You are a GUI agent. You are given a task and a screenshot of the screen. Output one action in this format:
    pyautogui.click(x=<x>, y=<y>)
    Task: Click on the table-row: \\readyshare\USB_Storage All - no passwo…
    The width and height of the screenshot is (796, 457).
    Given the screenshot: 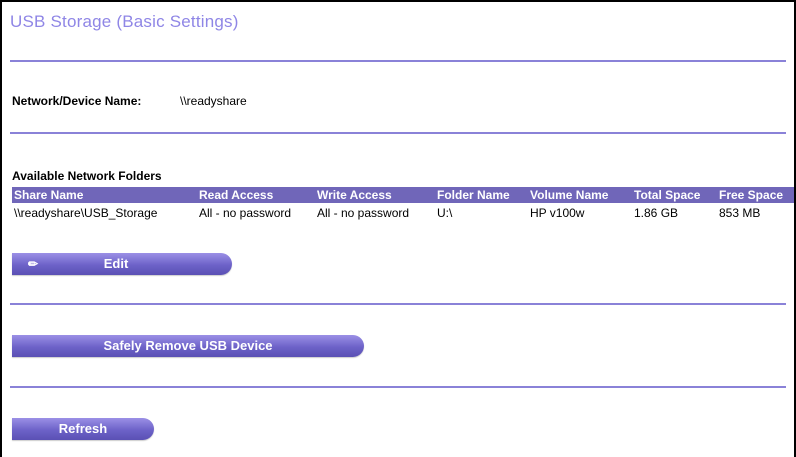 What is the action you would take?
    pyautogui.click(x=403, y=213)
    